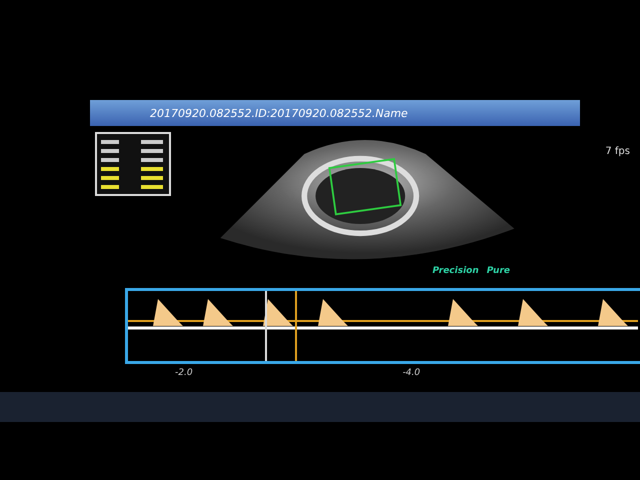  Describe the element at coordinates (411, 373) in the screenshot. I see `scale-label: -4.0` at that location.